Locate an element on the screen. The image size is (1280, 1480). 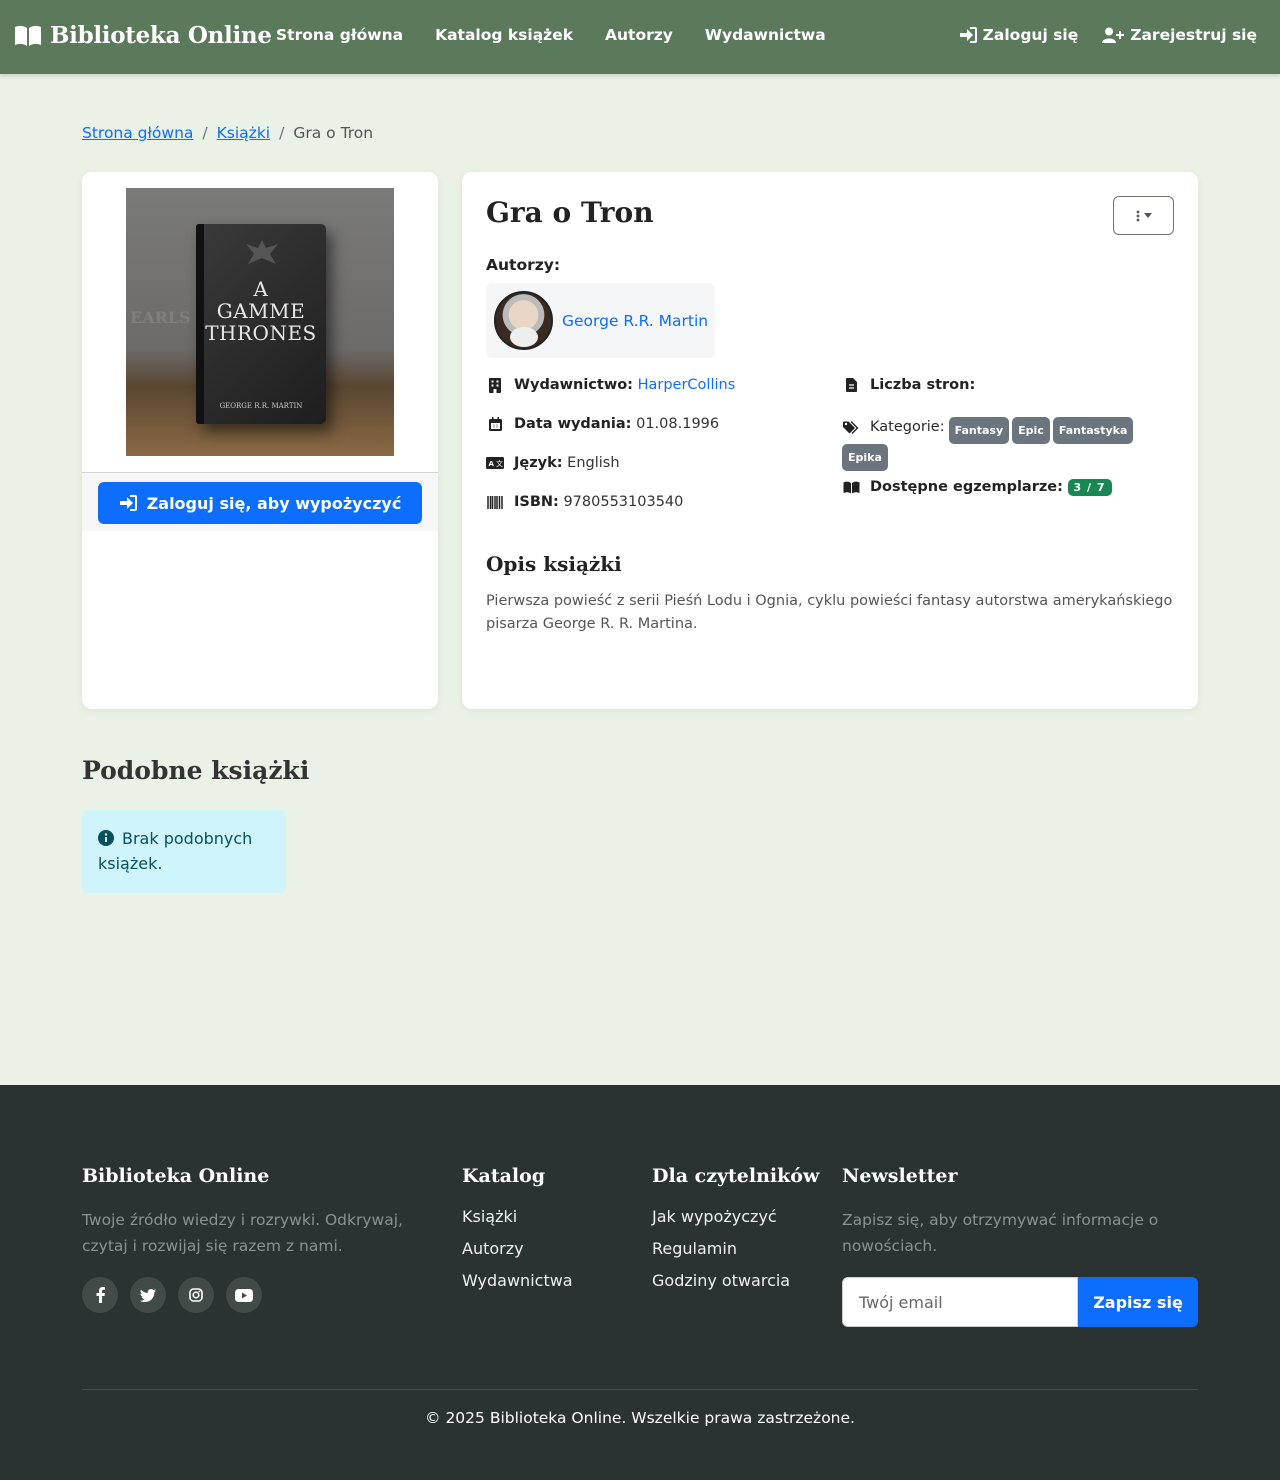
footer-readers-heading: Dla czytelników is located at coordinates (736, 1176).